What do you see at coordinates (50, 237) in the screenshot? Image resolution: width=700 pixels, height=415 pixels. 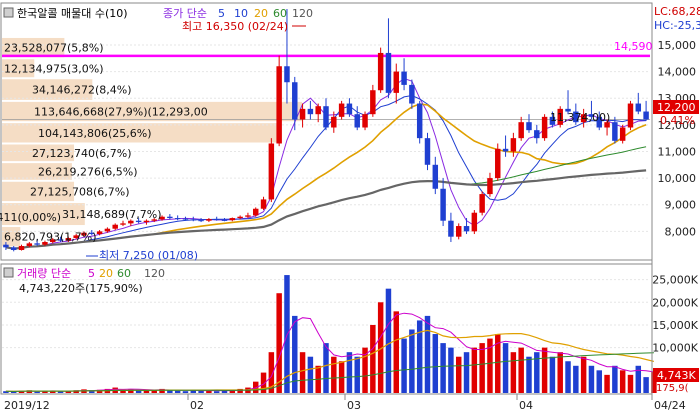 I see `profile-label: 6,820,793(1,7%)` at bounding box center [50, 237].